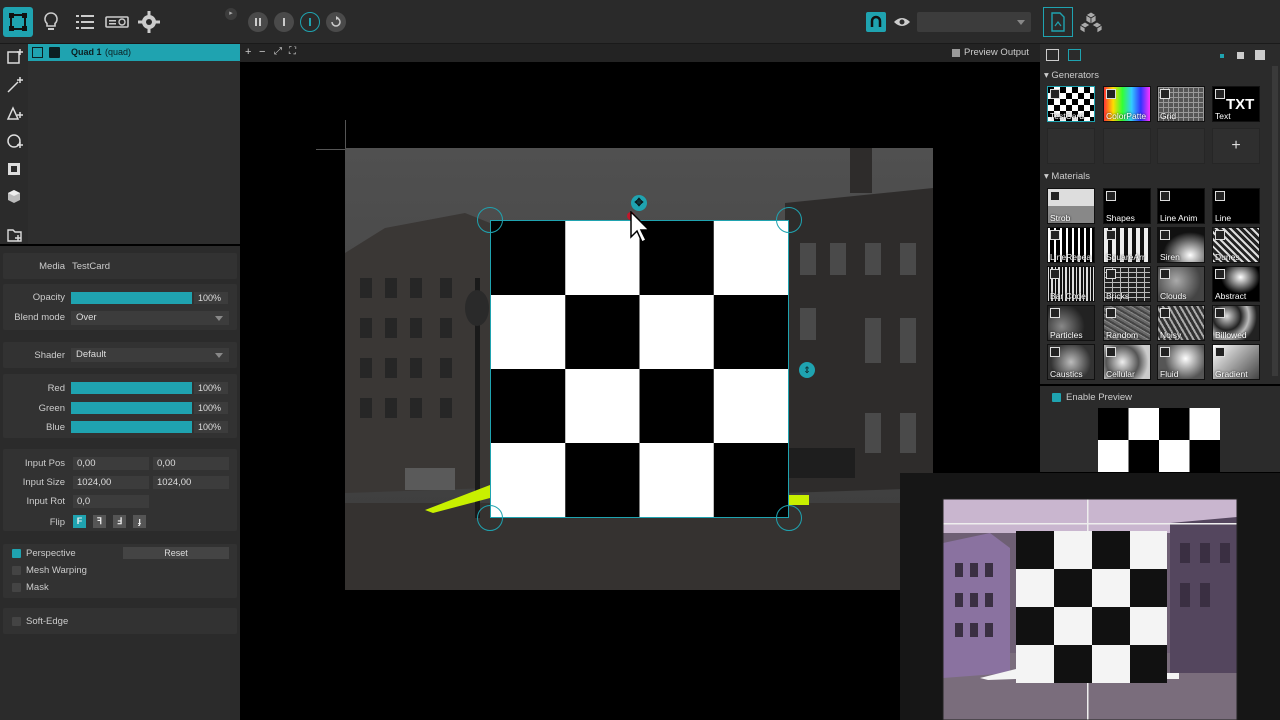 The height and width of the screenshot is (720, 1280). Describe the element at coordinates (111, 482) in the screenshot. I see `input-size-w: 1024,00` at that location.